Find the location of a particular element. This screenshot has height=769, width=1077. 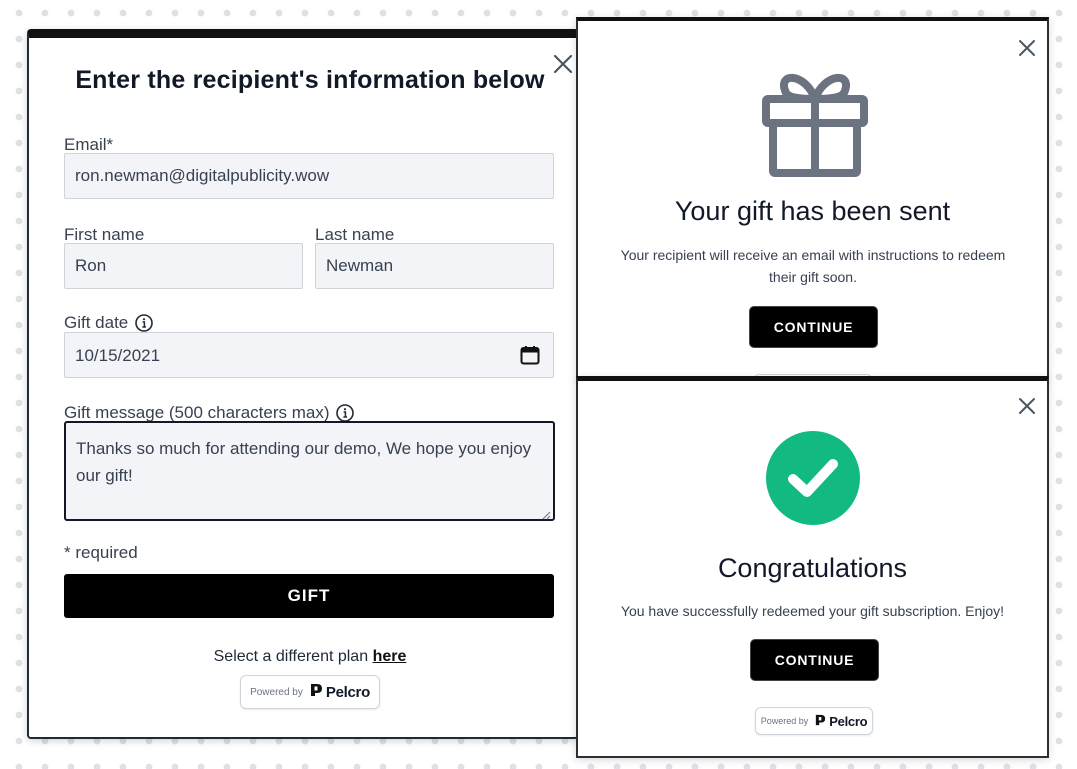

resize-grip-icon is located at coordinates (546, 513).